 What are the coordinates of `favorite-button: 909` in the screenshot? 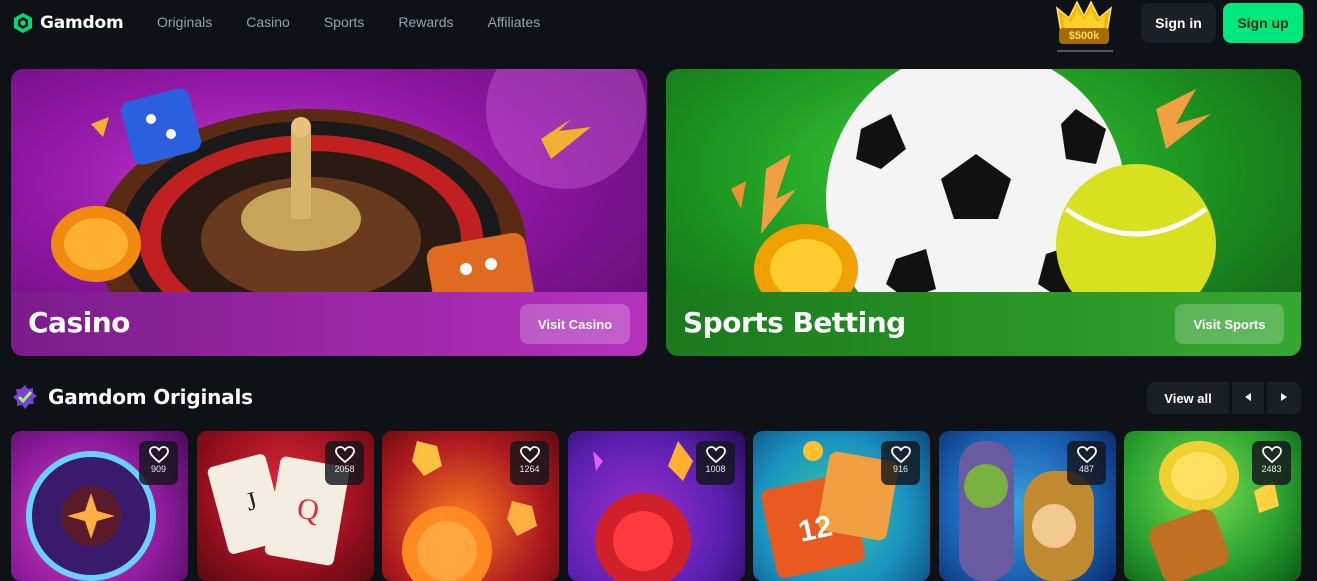 It's located at (158, 463).